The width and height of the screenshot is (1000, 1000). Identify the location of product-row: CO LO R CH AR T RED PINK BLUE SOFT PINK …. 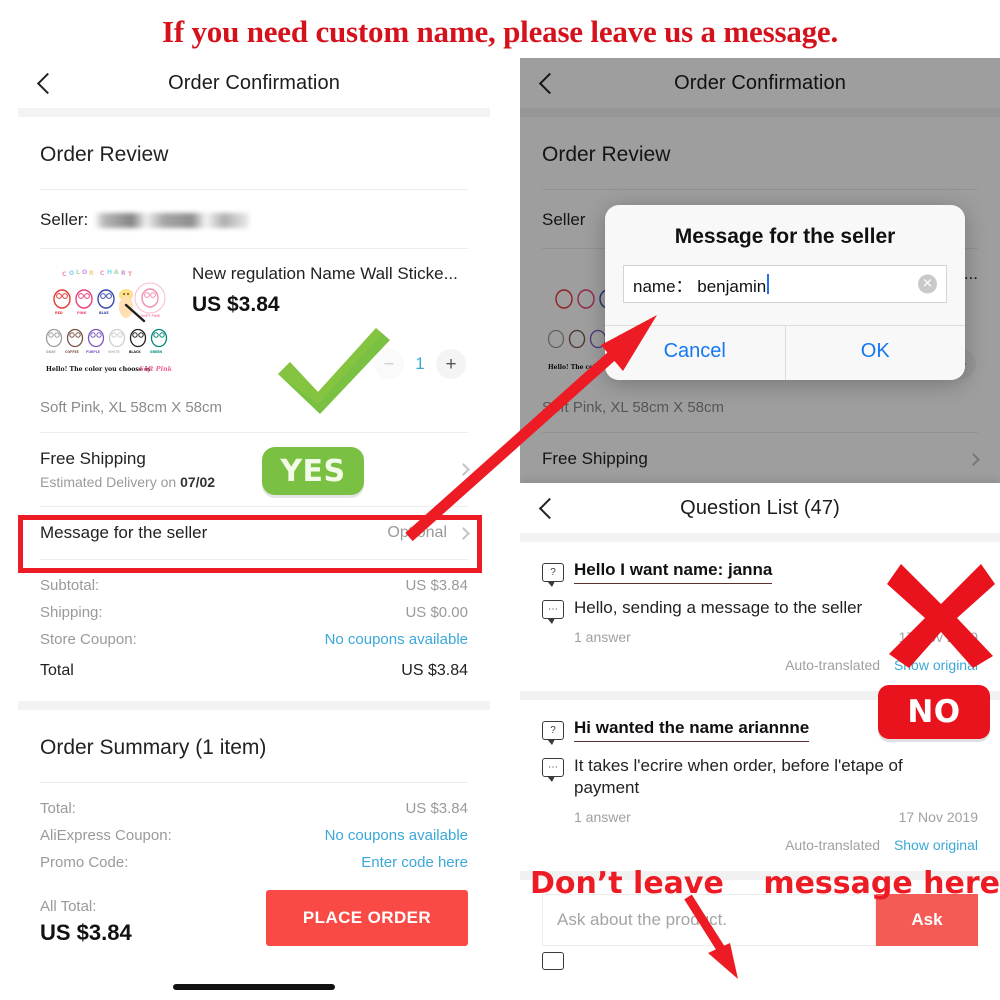
(254, 316).